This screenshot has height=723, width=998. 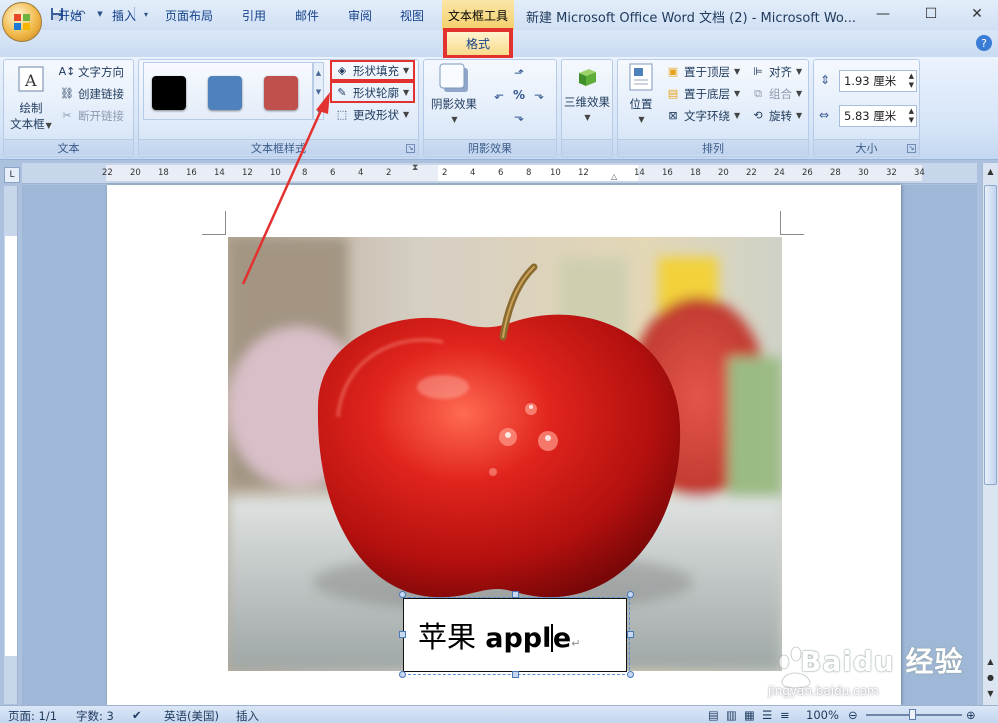 I want to click on zoom-out-icon: ⊖, so click(x=853, y=715).